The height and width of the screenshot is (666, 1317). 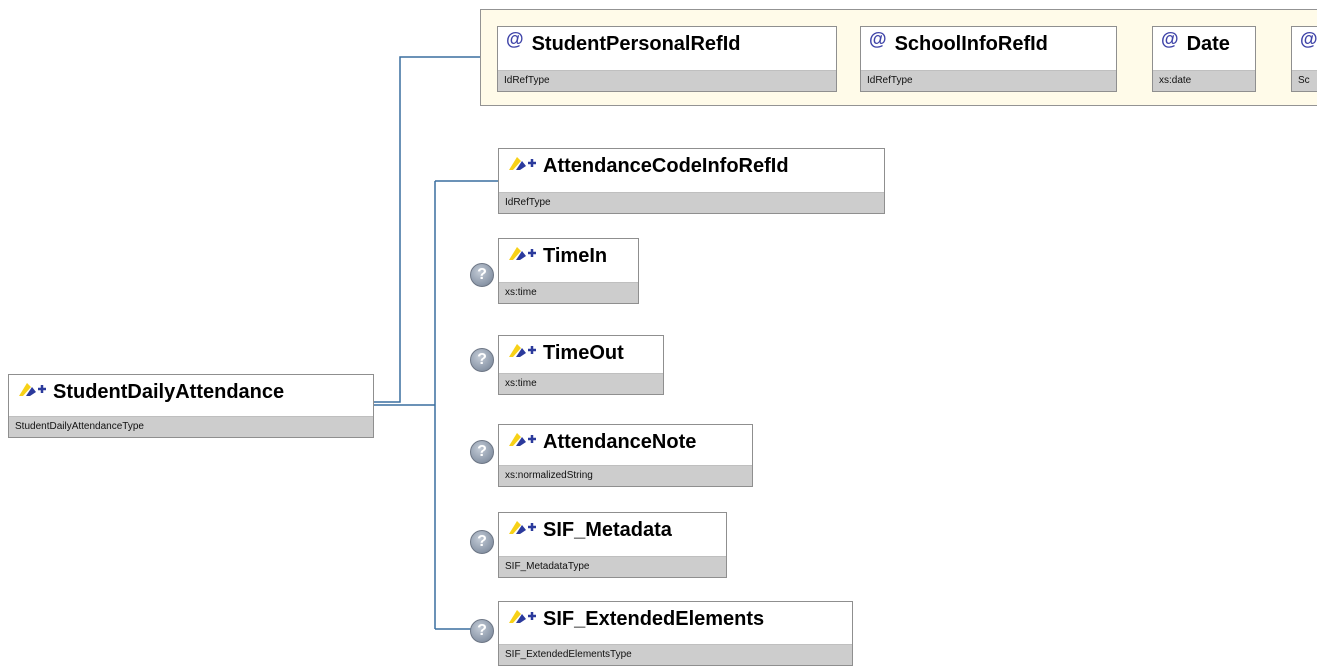 What do you see at coordinates (1304, 80) in the screenshot?
I see `attribute-type: Sc` at bounding box center [1304, 80].